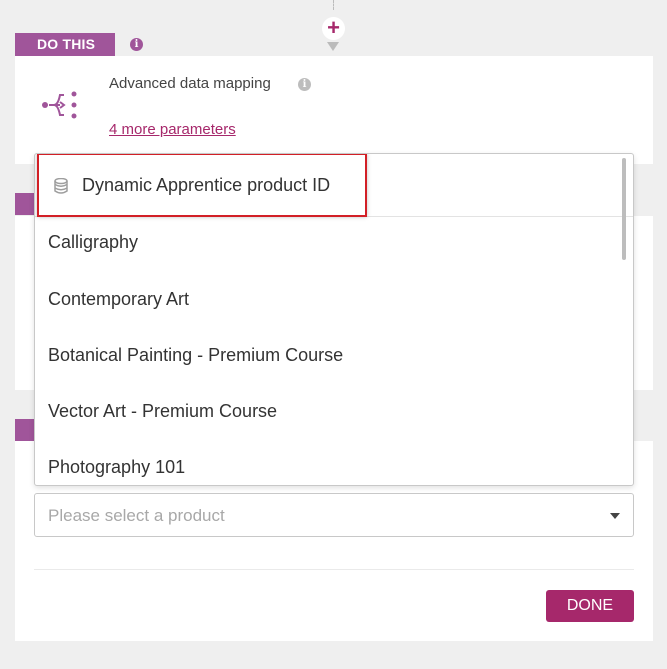 Image resolution: width=667 pixels, height=669 pixels. I want to click on scrollbar, so click(624, 209).